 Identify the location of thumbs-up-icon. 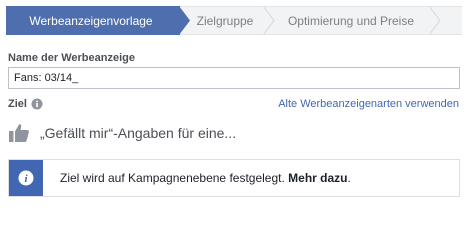
(19, 133).